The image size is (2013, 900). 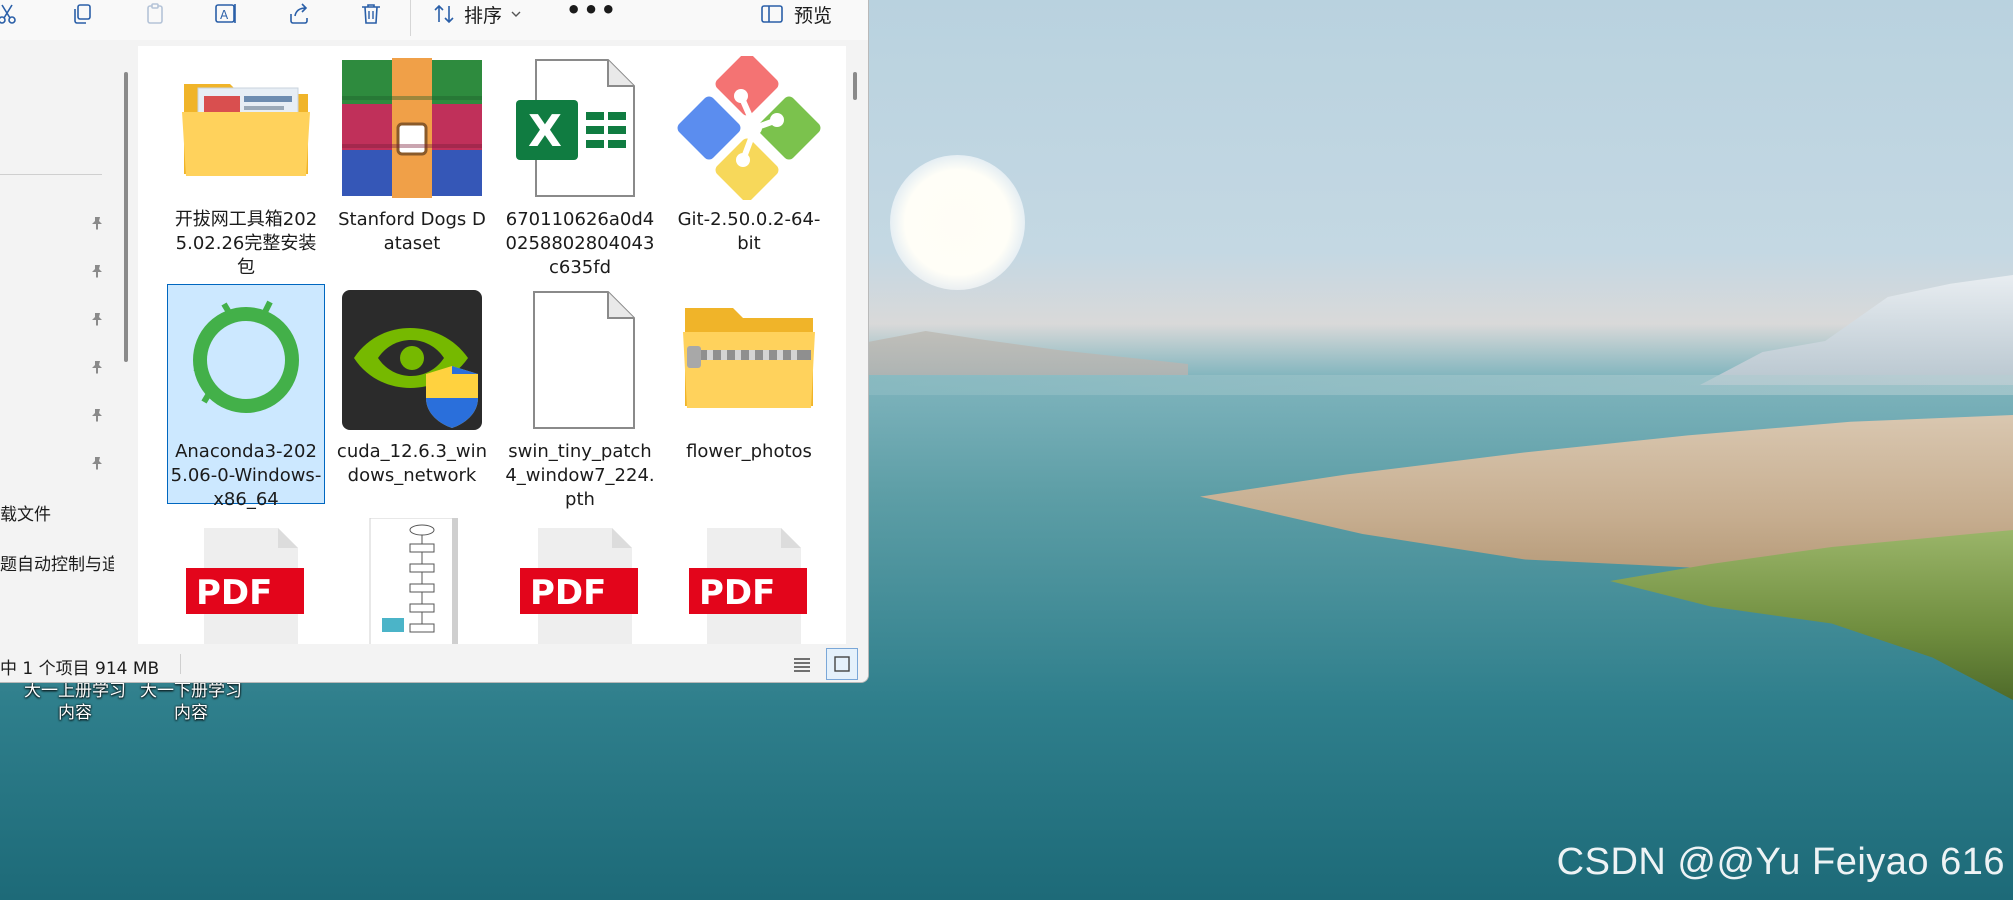 I want to click on large-icons-view-button, so click(x=842, y=664).